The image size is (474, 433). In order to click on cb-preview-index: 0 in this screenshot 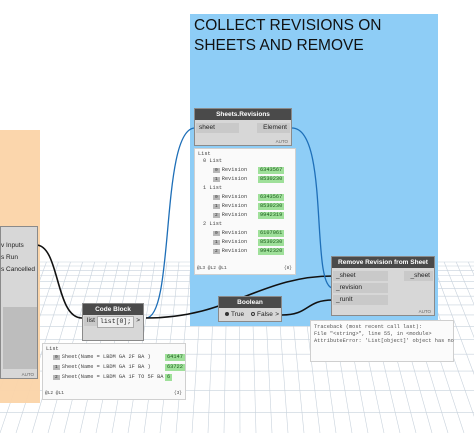, I will do `click(56, 357)`.